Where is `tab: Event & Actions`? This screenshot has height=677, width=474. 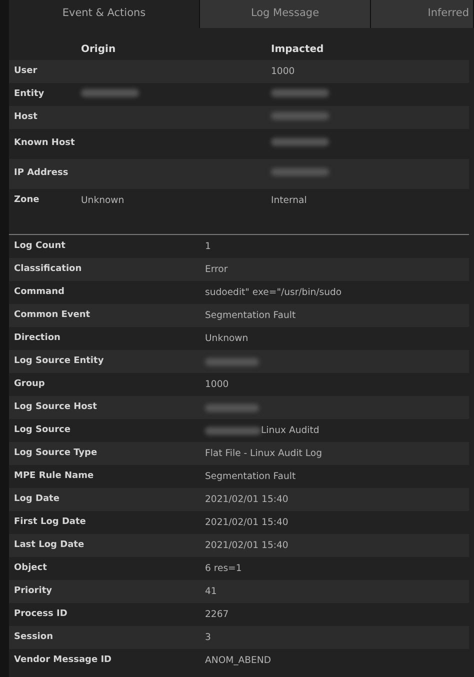 tab: Event & Actions is located at coordinates (104, 14).